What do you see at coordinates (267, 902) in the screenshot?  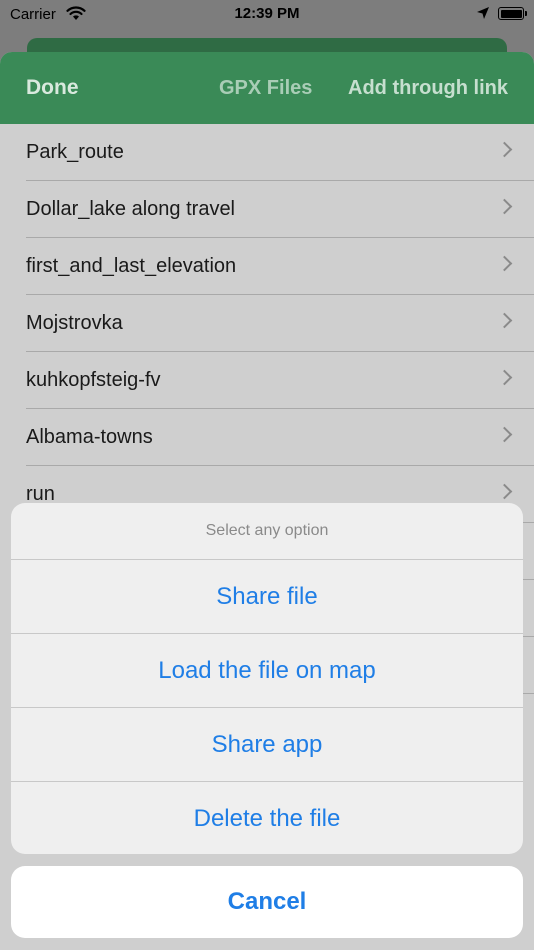 I see `cancel-button: Cancel` at bounding box center [267, 902].